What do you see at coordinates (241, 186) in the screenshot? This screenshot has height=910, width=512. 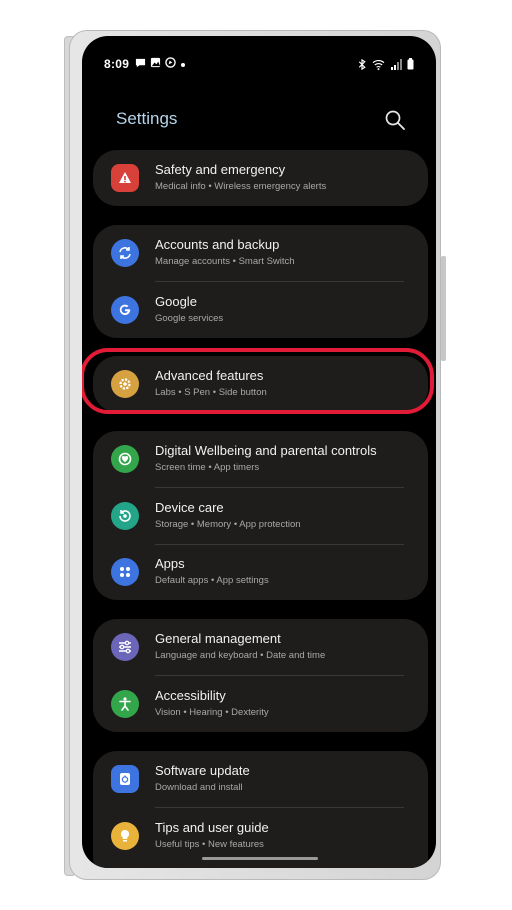 I see `item-subtitle: Medical info • Wireless emergency alerts` at bounding box center [241, 186].